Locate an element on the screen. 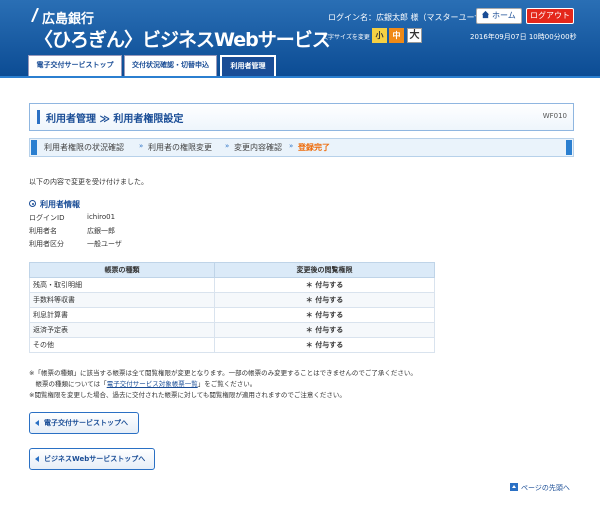  login-id-value: ichiro01 is located at coordinates (101, 217).